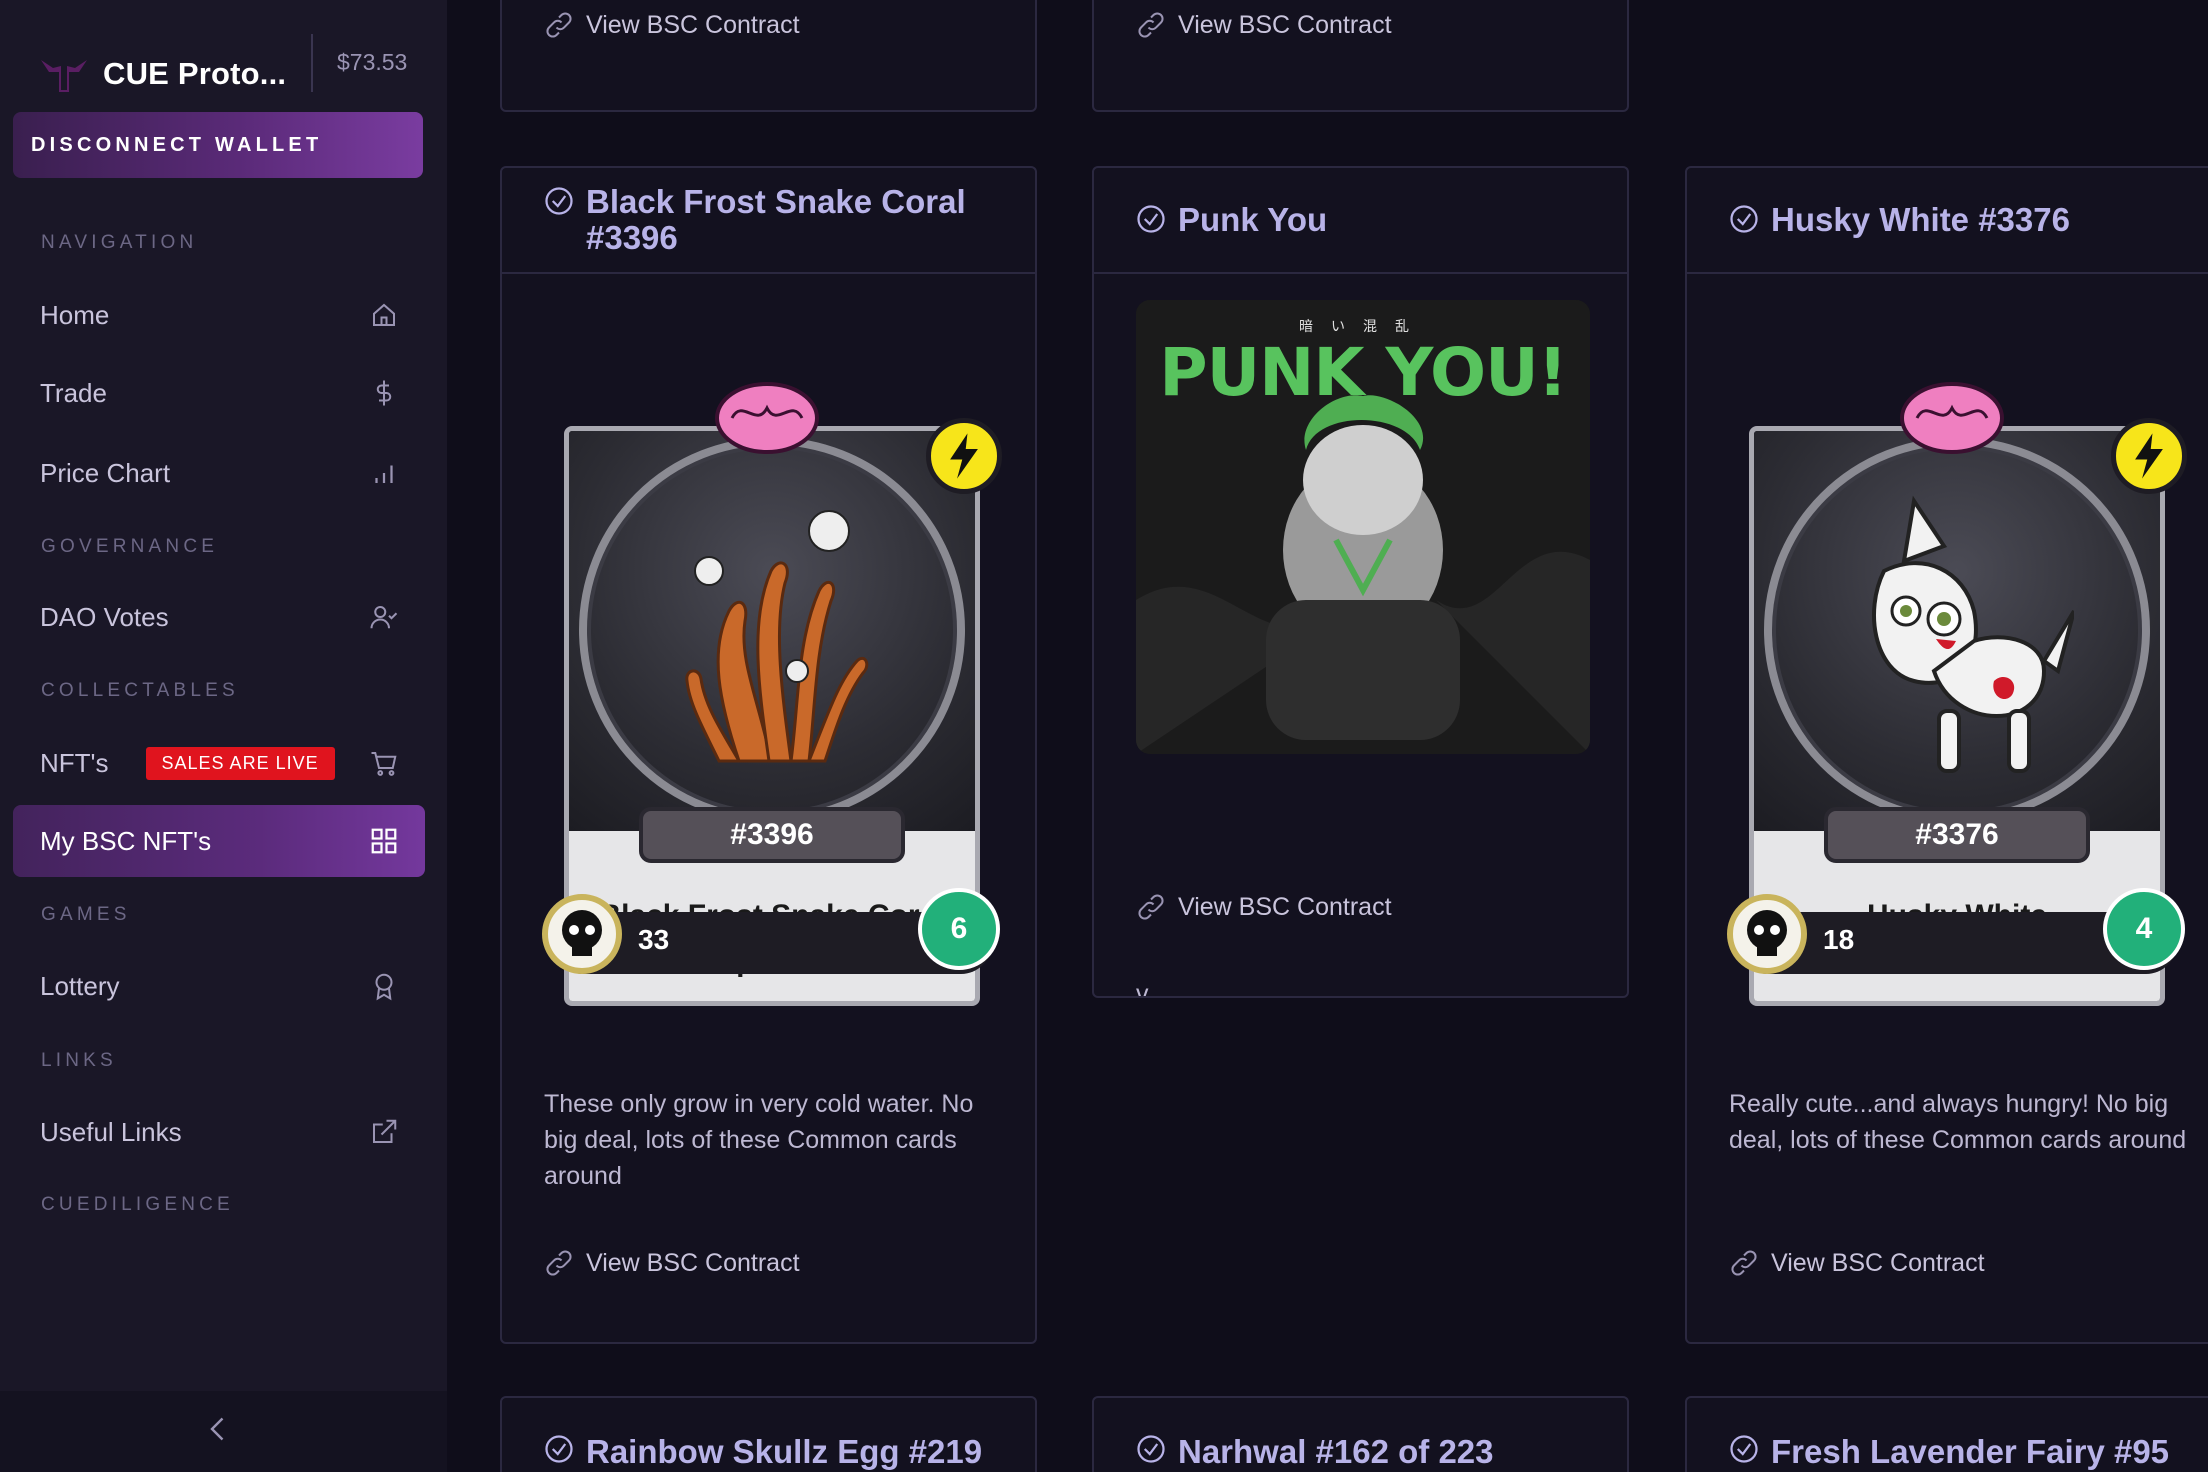  Describe the element at coordinates (384, 841) in the screenshot. I see `grid-icon` at that location.